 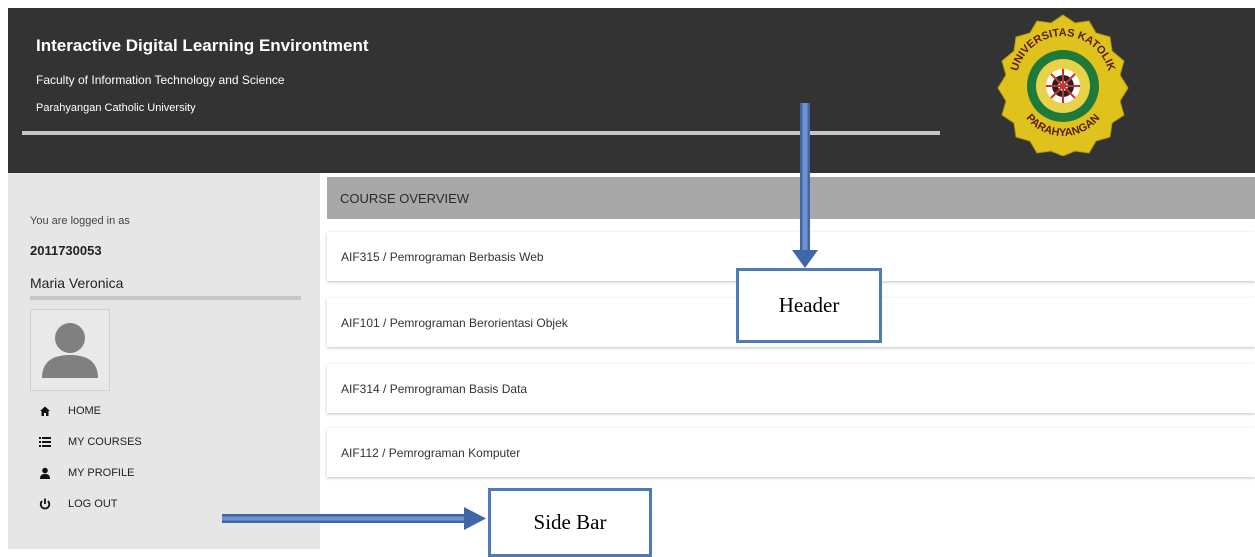 I want to click on home-icon, so click(x=45, y=411).